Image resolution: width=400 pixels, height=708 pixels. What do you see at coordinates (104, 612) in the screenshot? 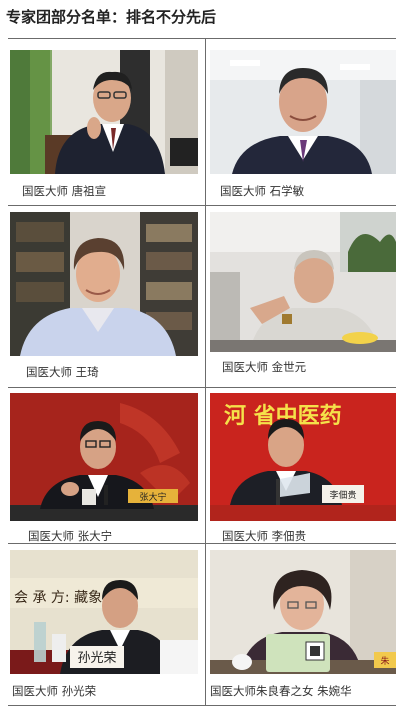
I see `expert-photo-sun-guangrong: 会 承 方: 藏象 孙光荣` at bounding box center [104, 612].